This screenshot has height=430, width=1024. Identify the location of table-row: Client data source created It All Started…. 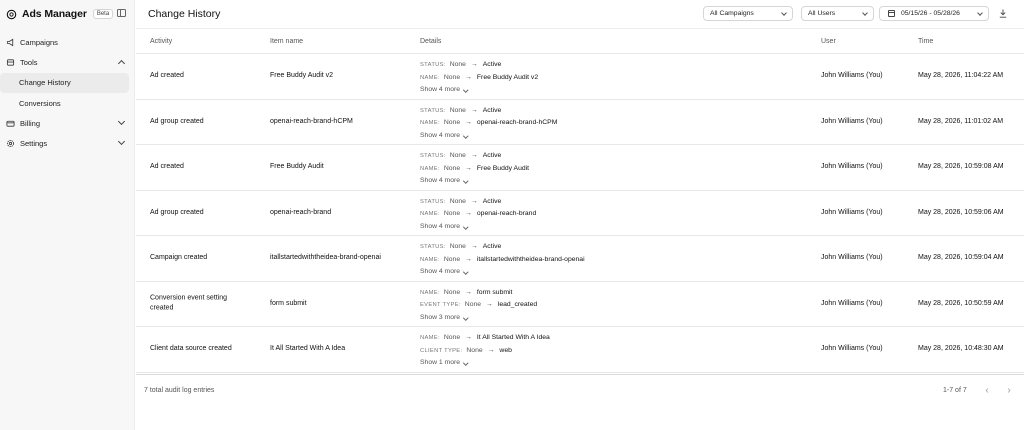
(580, 350).